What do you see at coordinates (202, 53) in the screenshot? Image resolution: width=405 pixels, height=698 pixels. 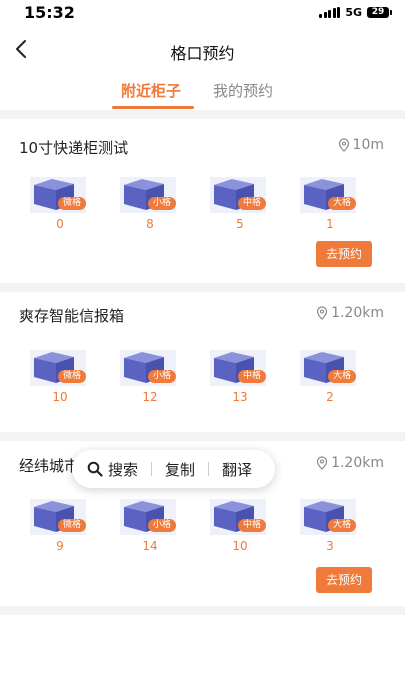 I see `page-title: 格口预约` at bounding box center [202, 53].